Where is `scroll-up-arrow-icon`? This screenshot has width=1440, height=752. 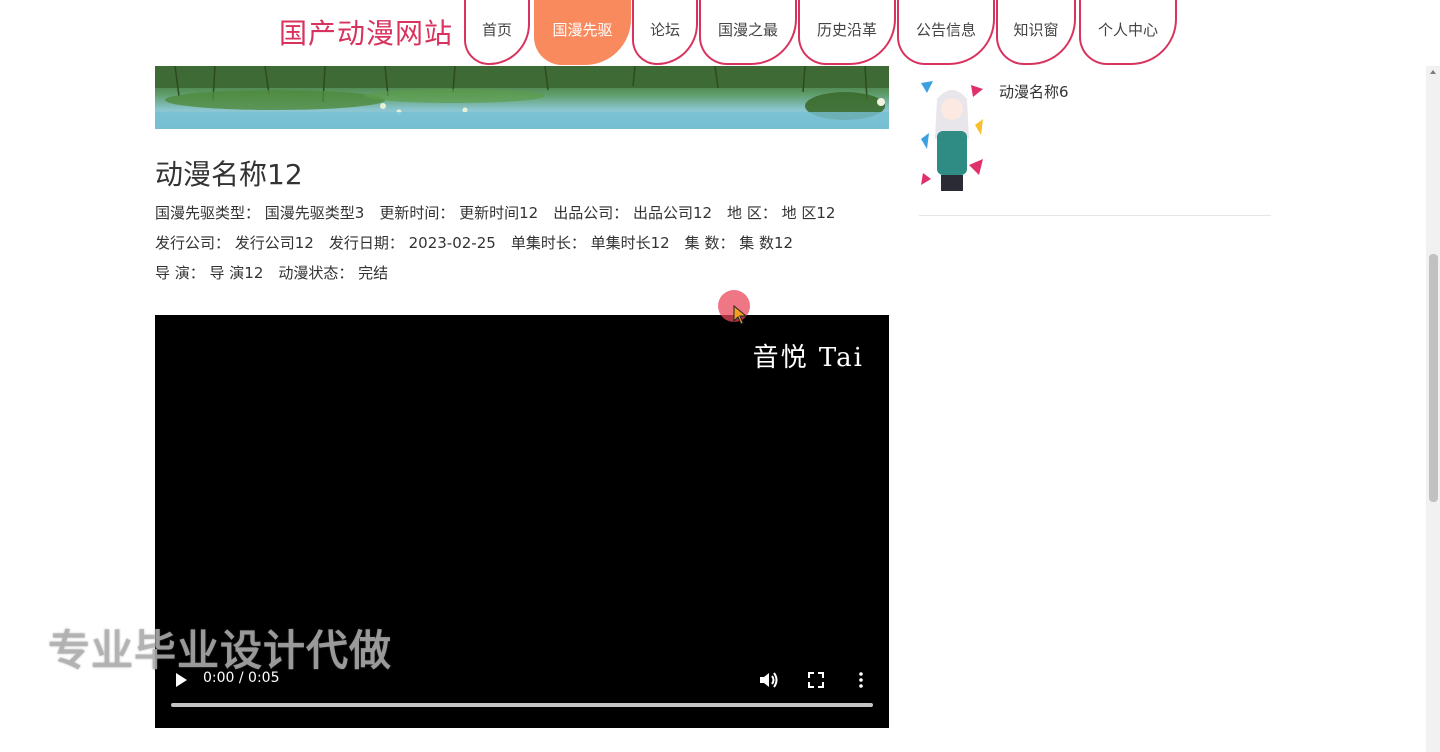
scroll-up-arrow-icon is located at coordinates (1433, 72).